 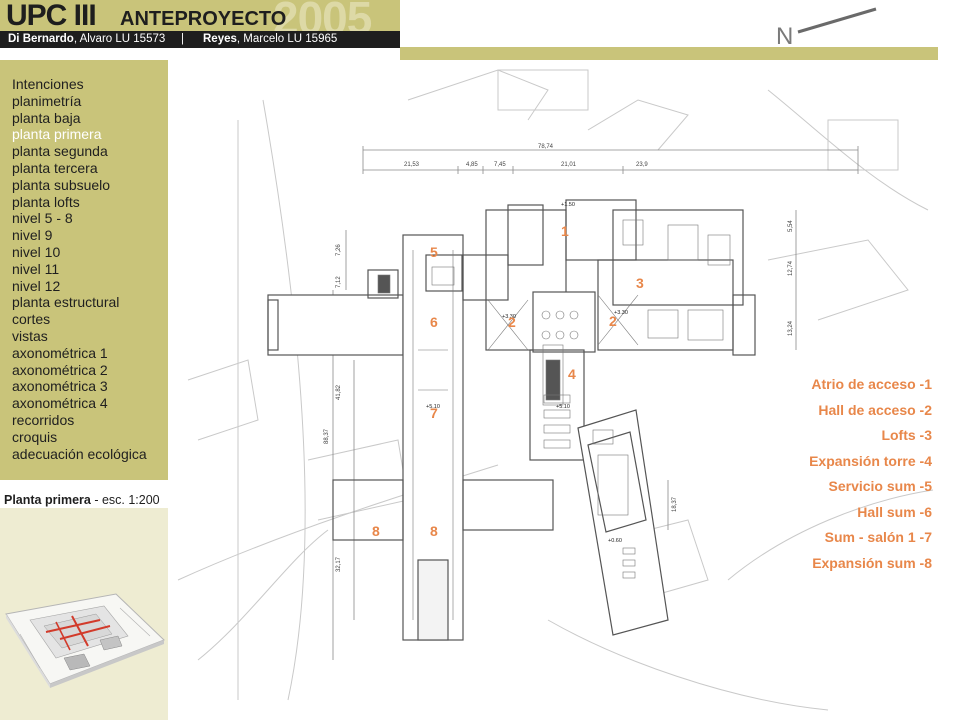 I want to click on dimension-extra: 18,37, so click(x=675, y=504).